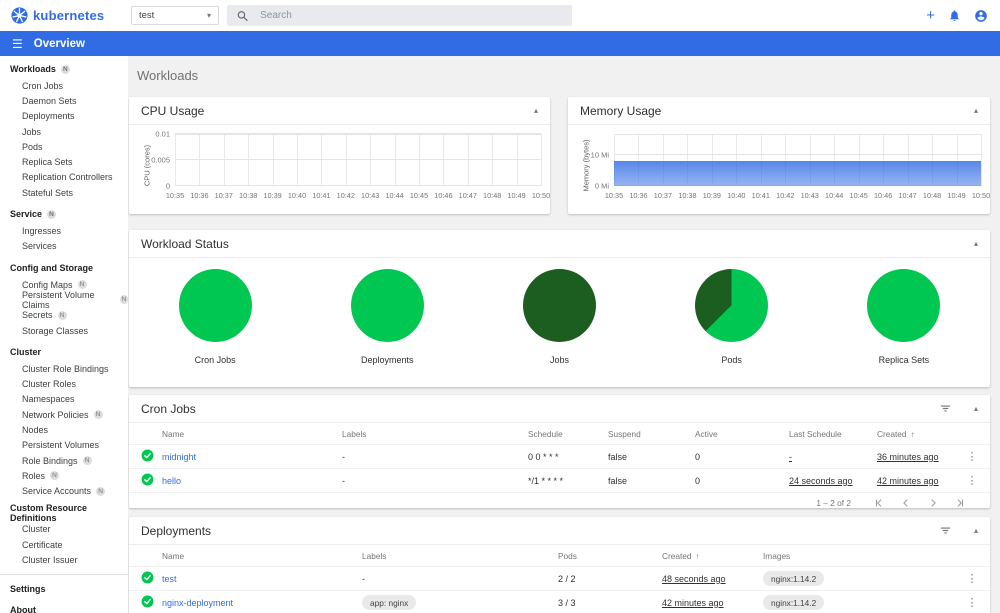 This screenshot has height=613, width=1000. Describe the element at coordinates (64, 368) in the screenshot. I see `sidebar-item-cluster-role-bindings: Cluster Role Bindings` at that location.